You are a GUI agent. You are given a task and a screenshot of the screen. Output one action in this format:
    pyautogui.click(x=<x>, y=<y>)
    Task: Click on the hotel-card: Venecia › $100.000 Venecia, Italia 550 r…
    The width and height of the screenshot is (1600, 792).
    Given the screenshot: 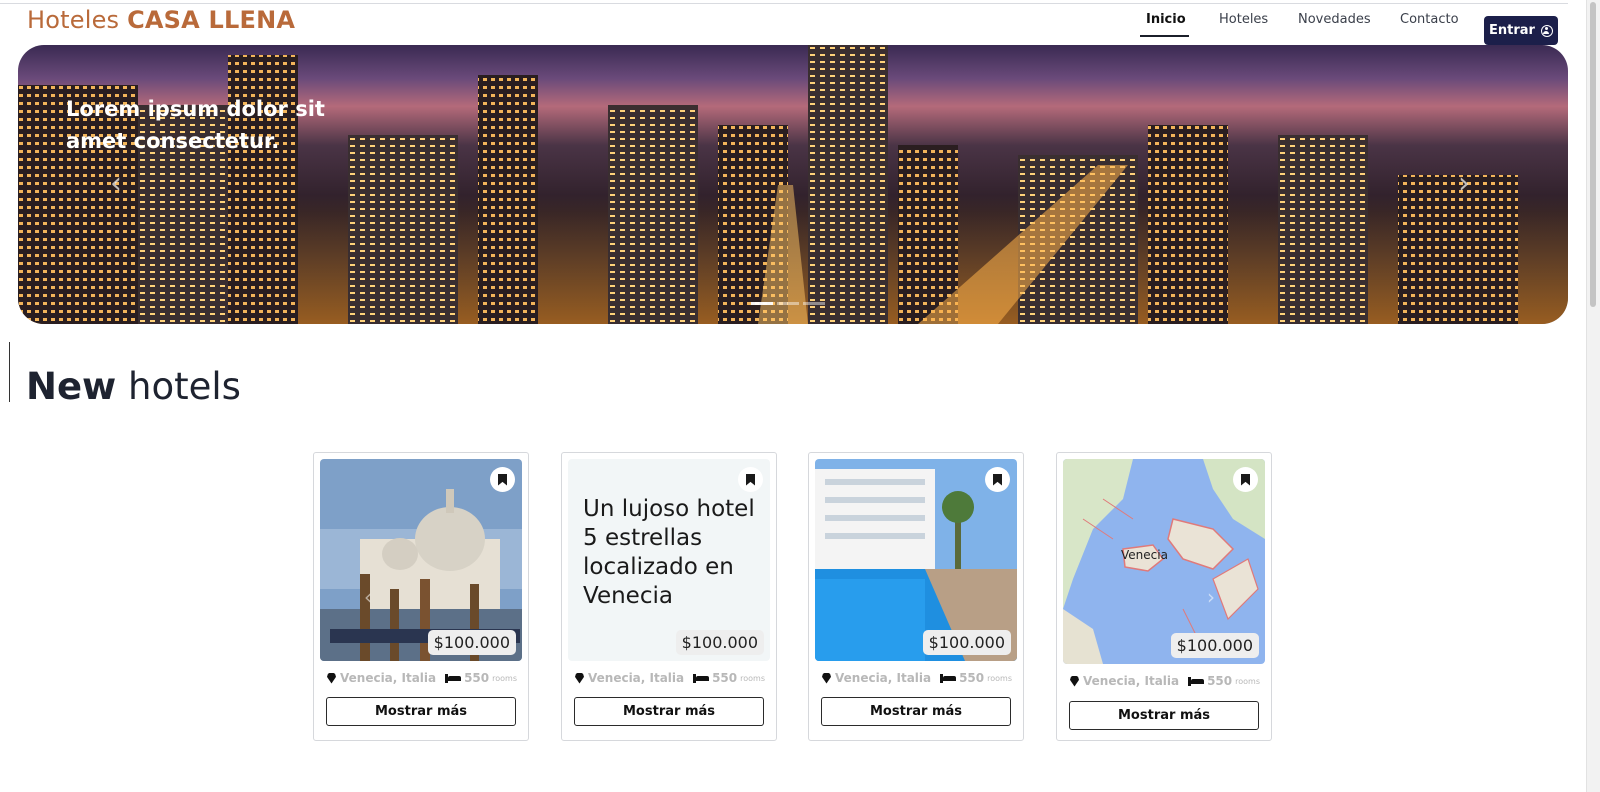 What is the action you would take?
    pyautogui.click(x=1164, y=596)
    